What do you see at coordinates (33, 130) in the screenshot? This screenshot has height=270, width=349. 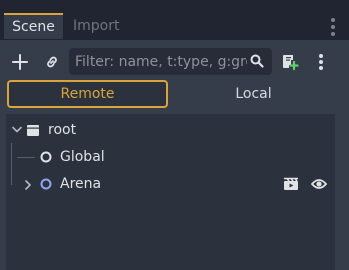 I see `node-folder-icon` at bounding box center [33, 130].